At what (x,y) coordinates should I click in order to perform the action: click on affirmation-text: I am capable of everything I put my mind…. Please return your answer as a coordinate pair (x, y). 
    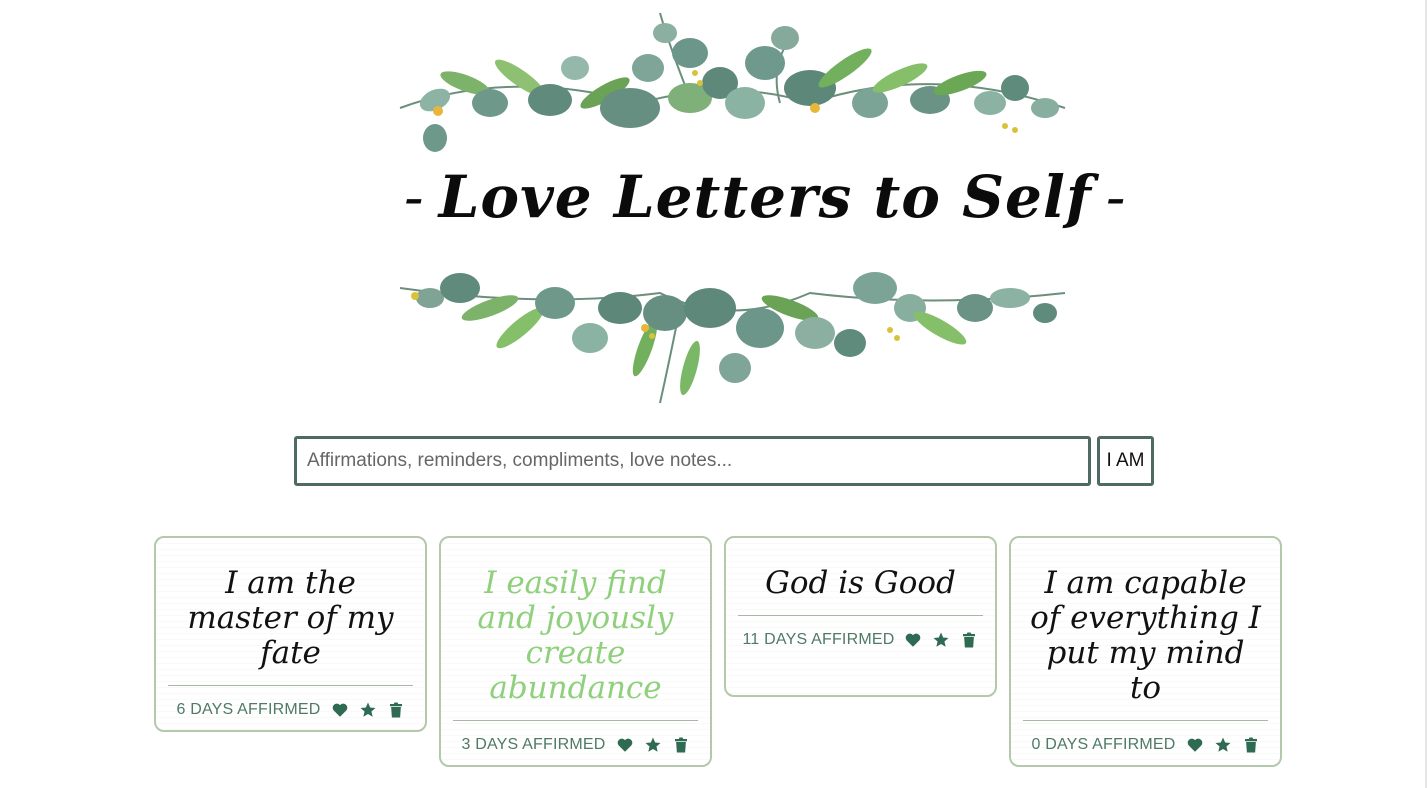
    Looking at the image, I should click on (1145, 635).